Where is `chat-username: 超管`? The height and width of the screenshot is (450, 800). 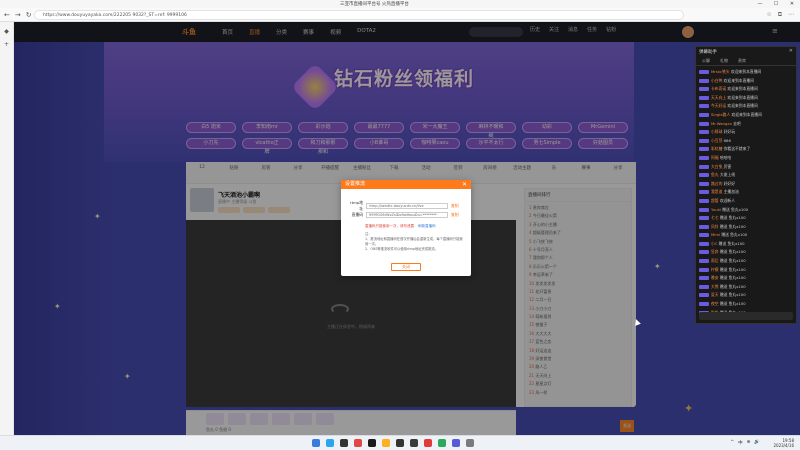
chat-username: 超管 is located at coordinates (715, 200).